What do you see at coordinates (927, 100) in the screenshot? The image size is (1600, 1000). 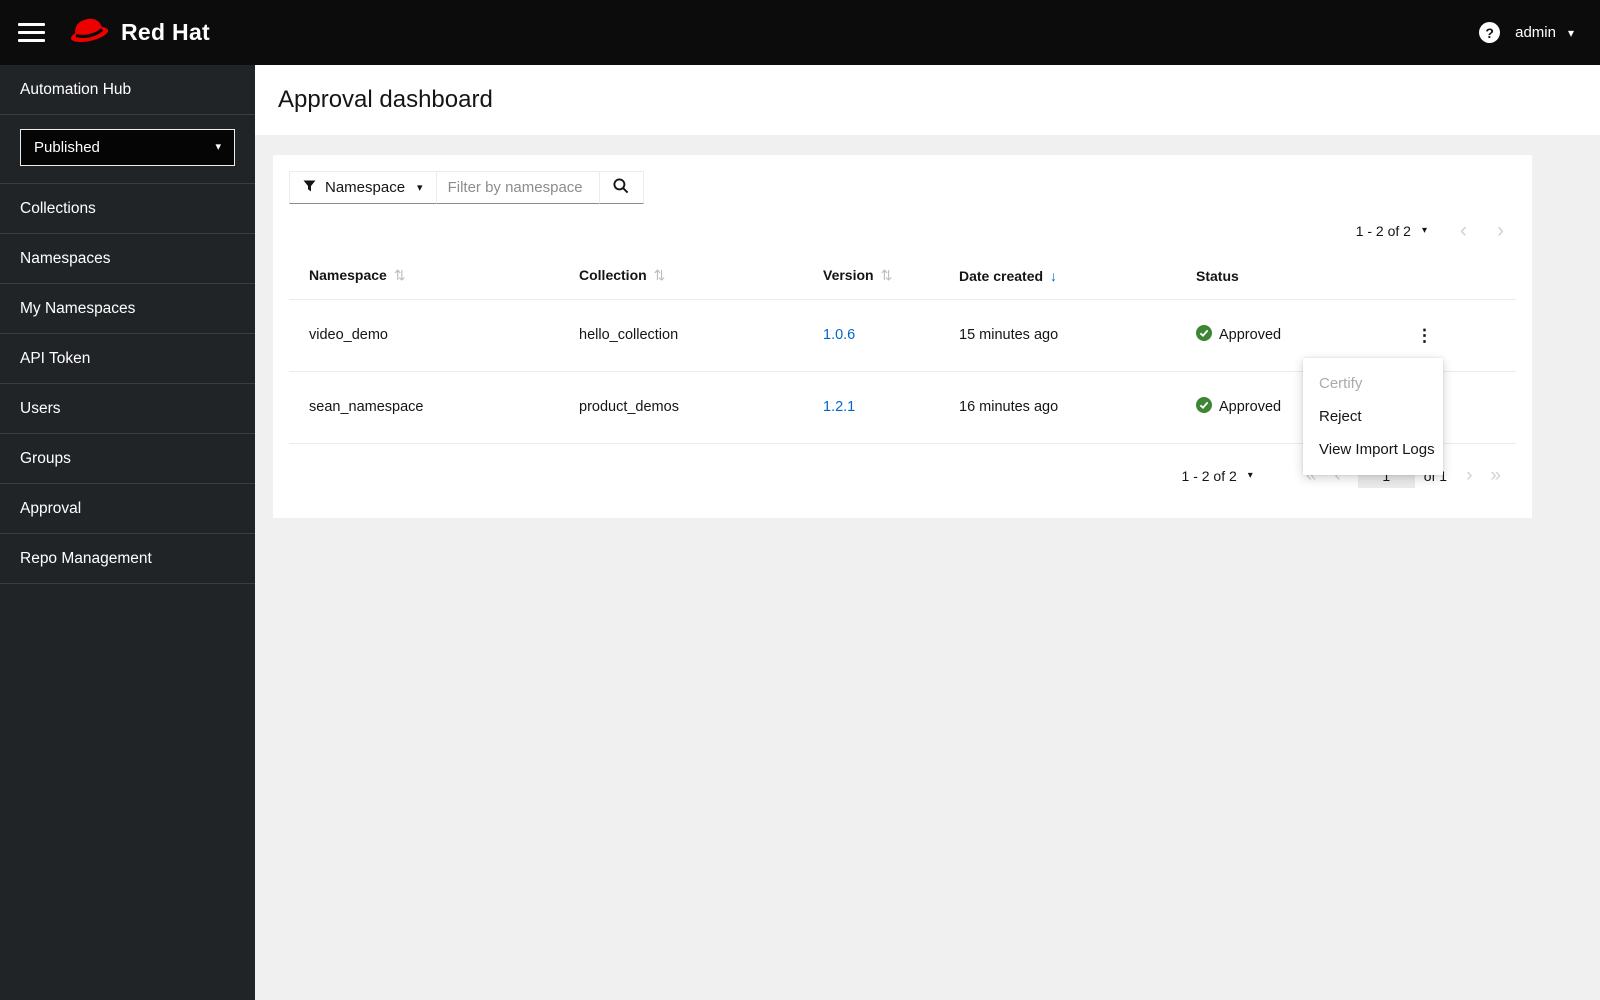 I see `page-header: Approval dashboard` at bounding box center [927, 100].